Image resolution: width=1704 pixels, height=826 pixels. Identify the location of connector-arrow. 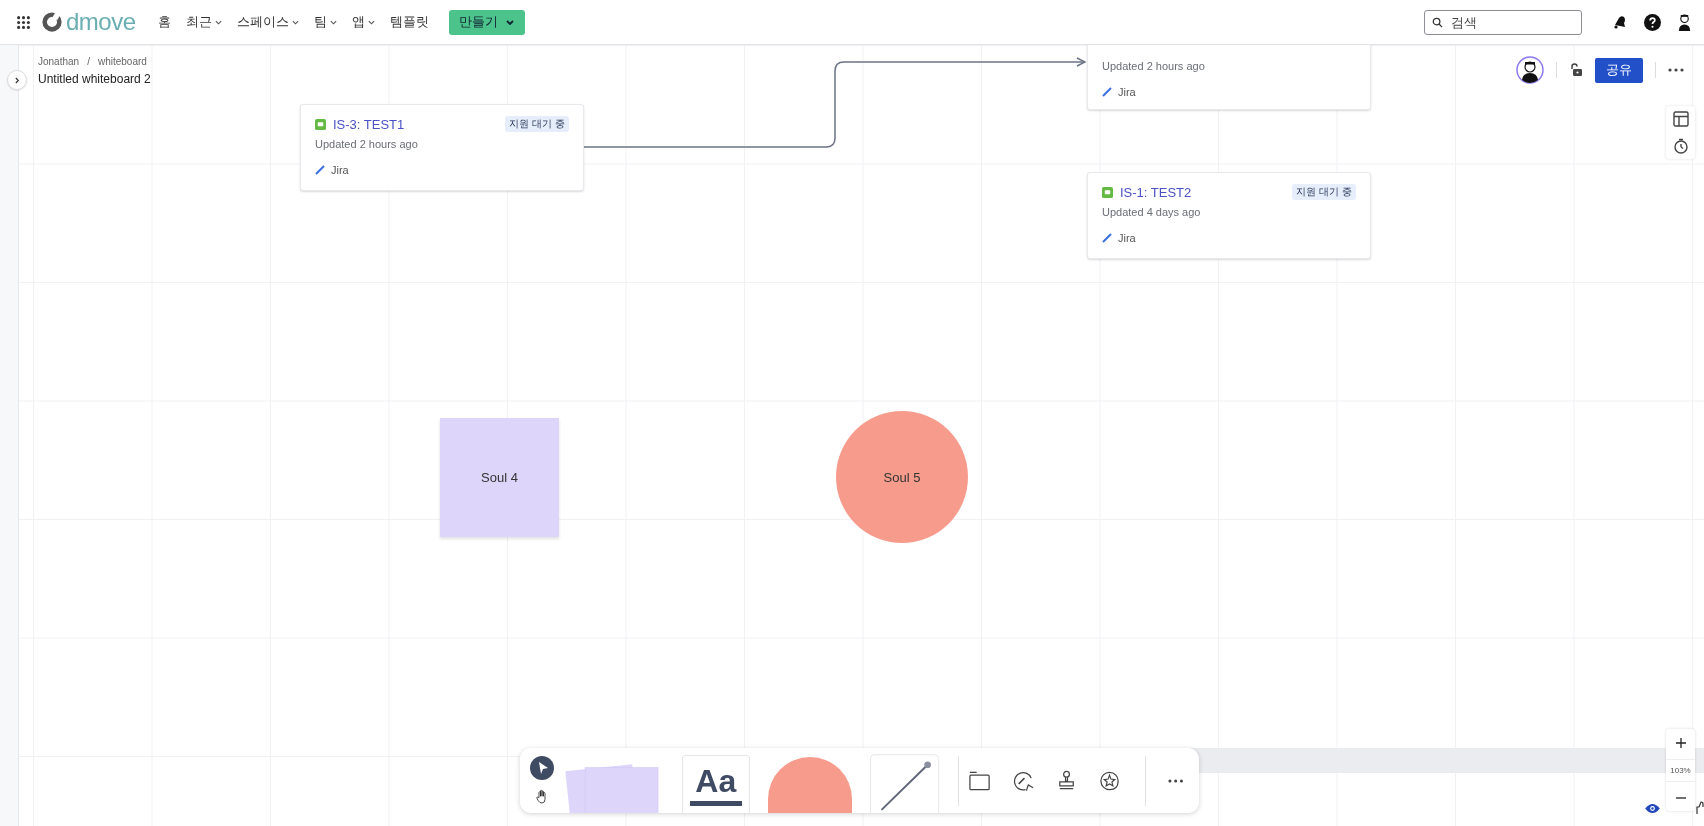
(834, 102).